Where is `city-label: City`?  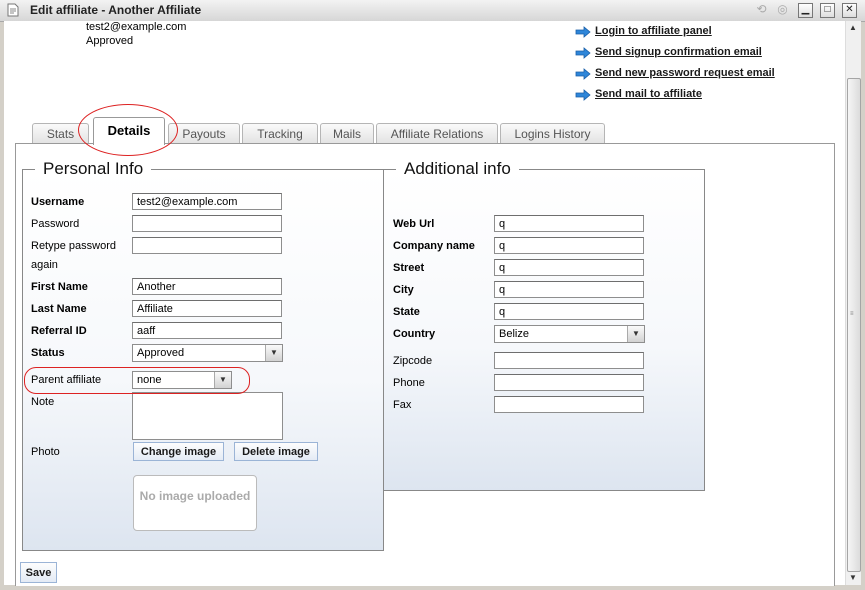
city-label: City is located at coordinates (403, 290).